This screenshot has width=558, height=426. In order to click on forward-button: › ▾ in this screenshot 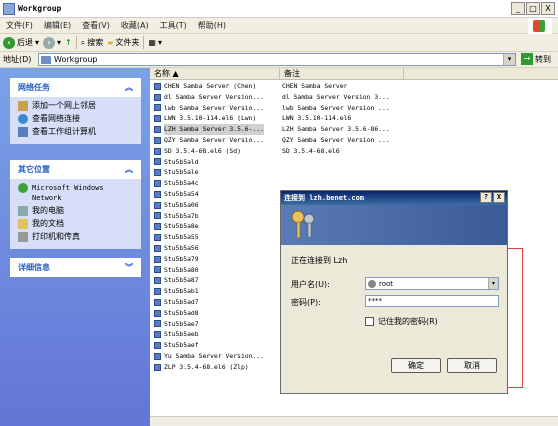, I will do `click(52, 42)`.